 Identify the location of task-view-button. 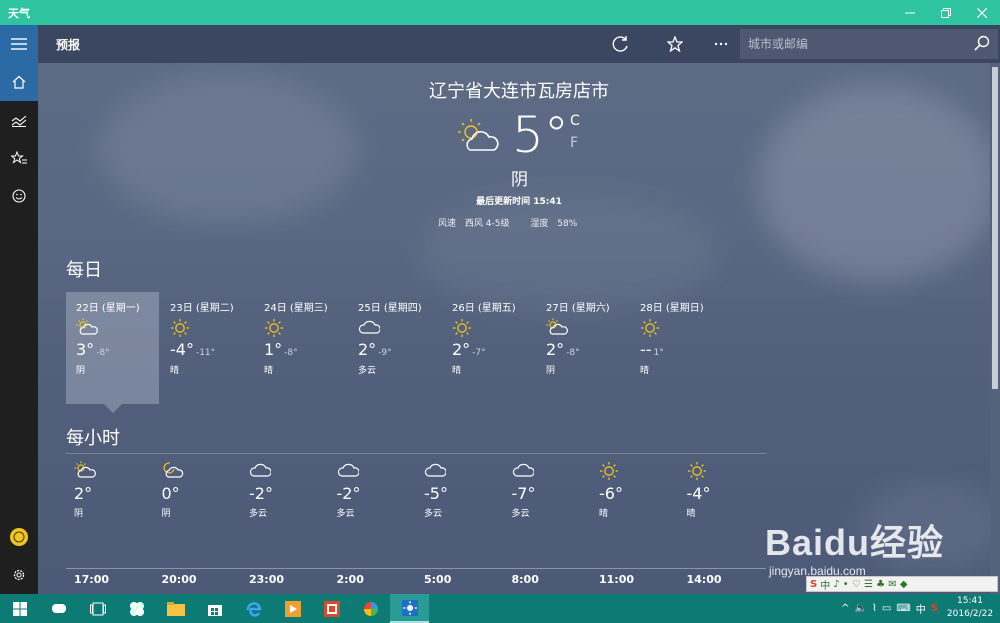
(97, 608).